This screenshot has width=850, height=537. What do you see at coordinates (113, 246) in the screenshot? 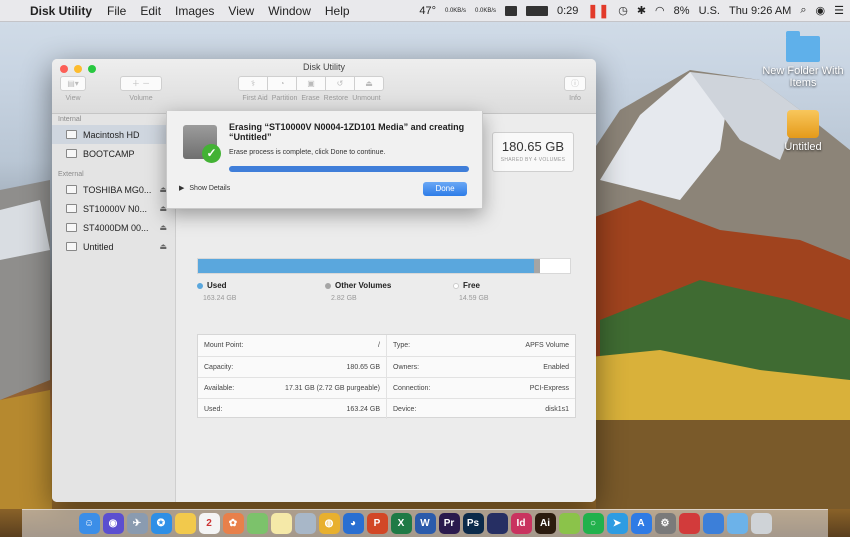
I see `sidebar-item-untitled: Untitled ⏏` at bounding box center [113, 246].